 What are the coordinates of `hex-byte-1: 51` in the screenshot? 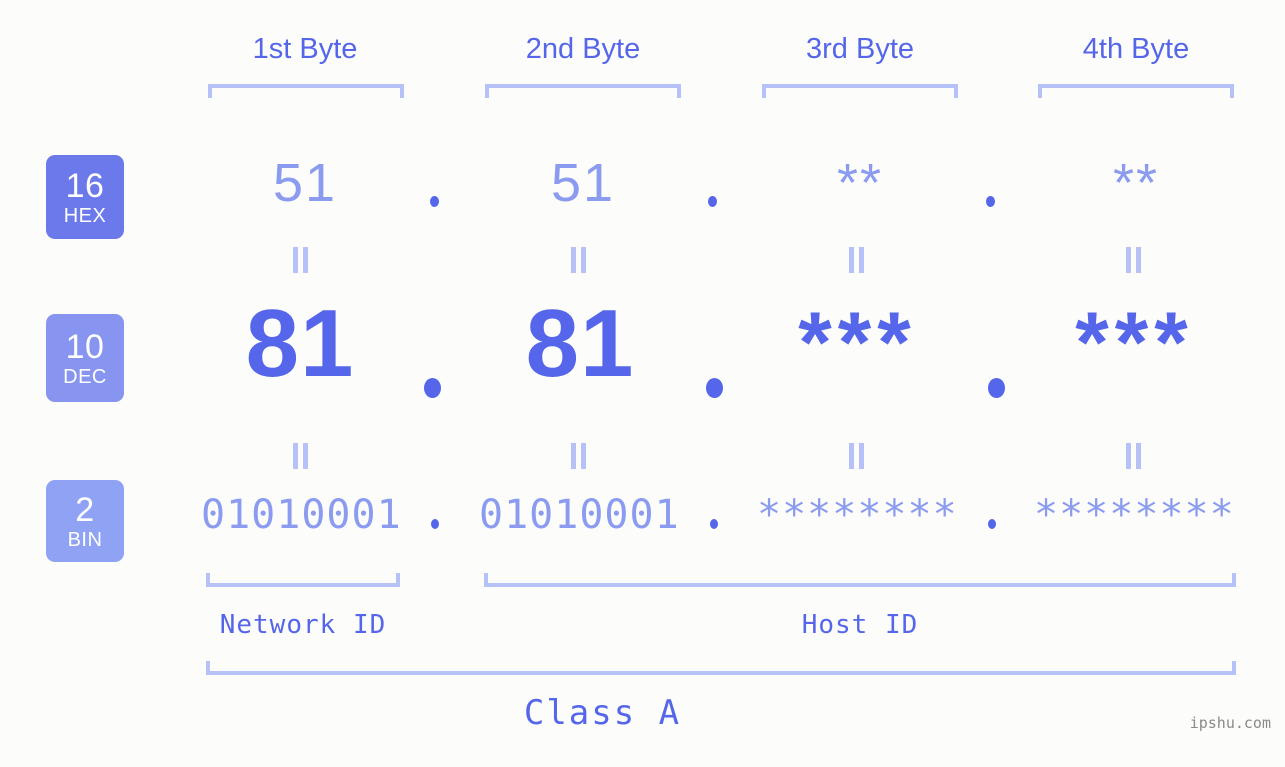 It's located at (305, 183).